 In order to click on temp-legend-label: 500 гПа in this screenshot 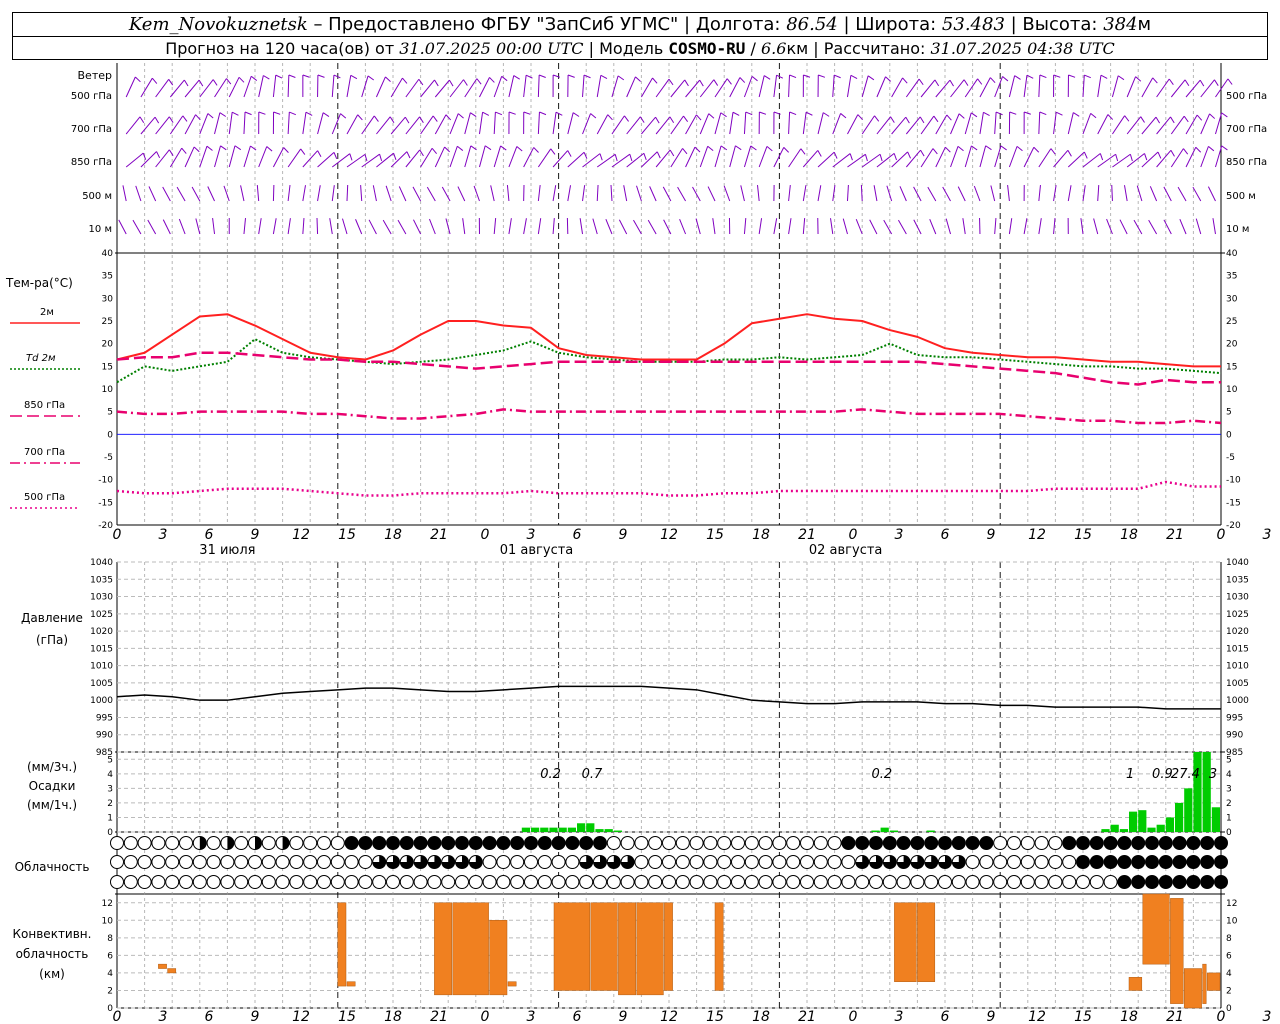, I will do `click(44, 497)`.